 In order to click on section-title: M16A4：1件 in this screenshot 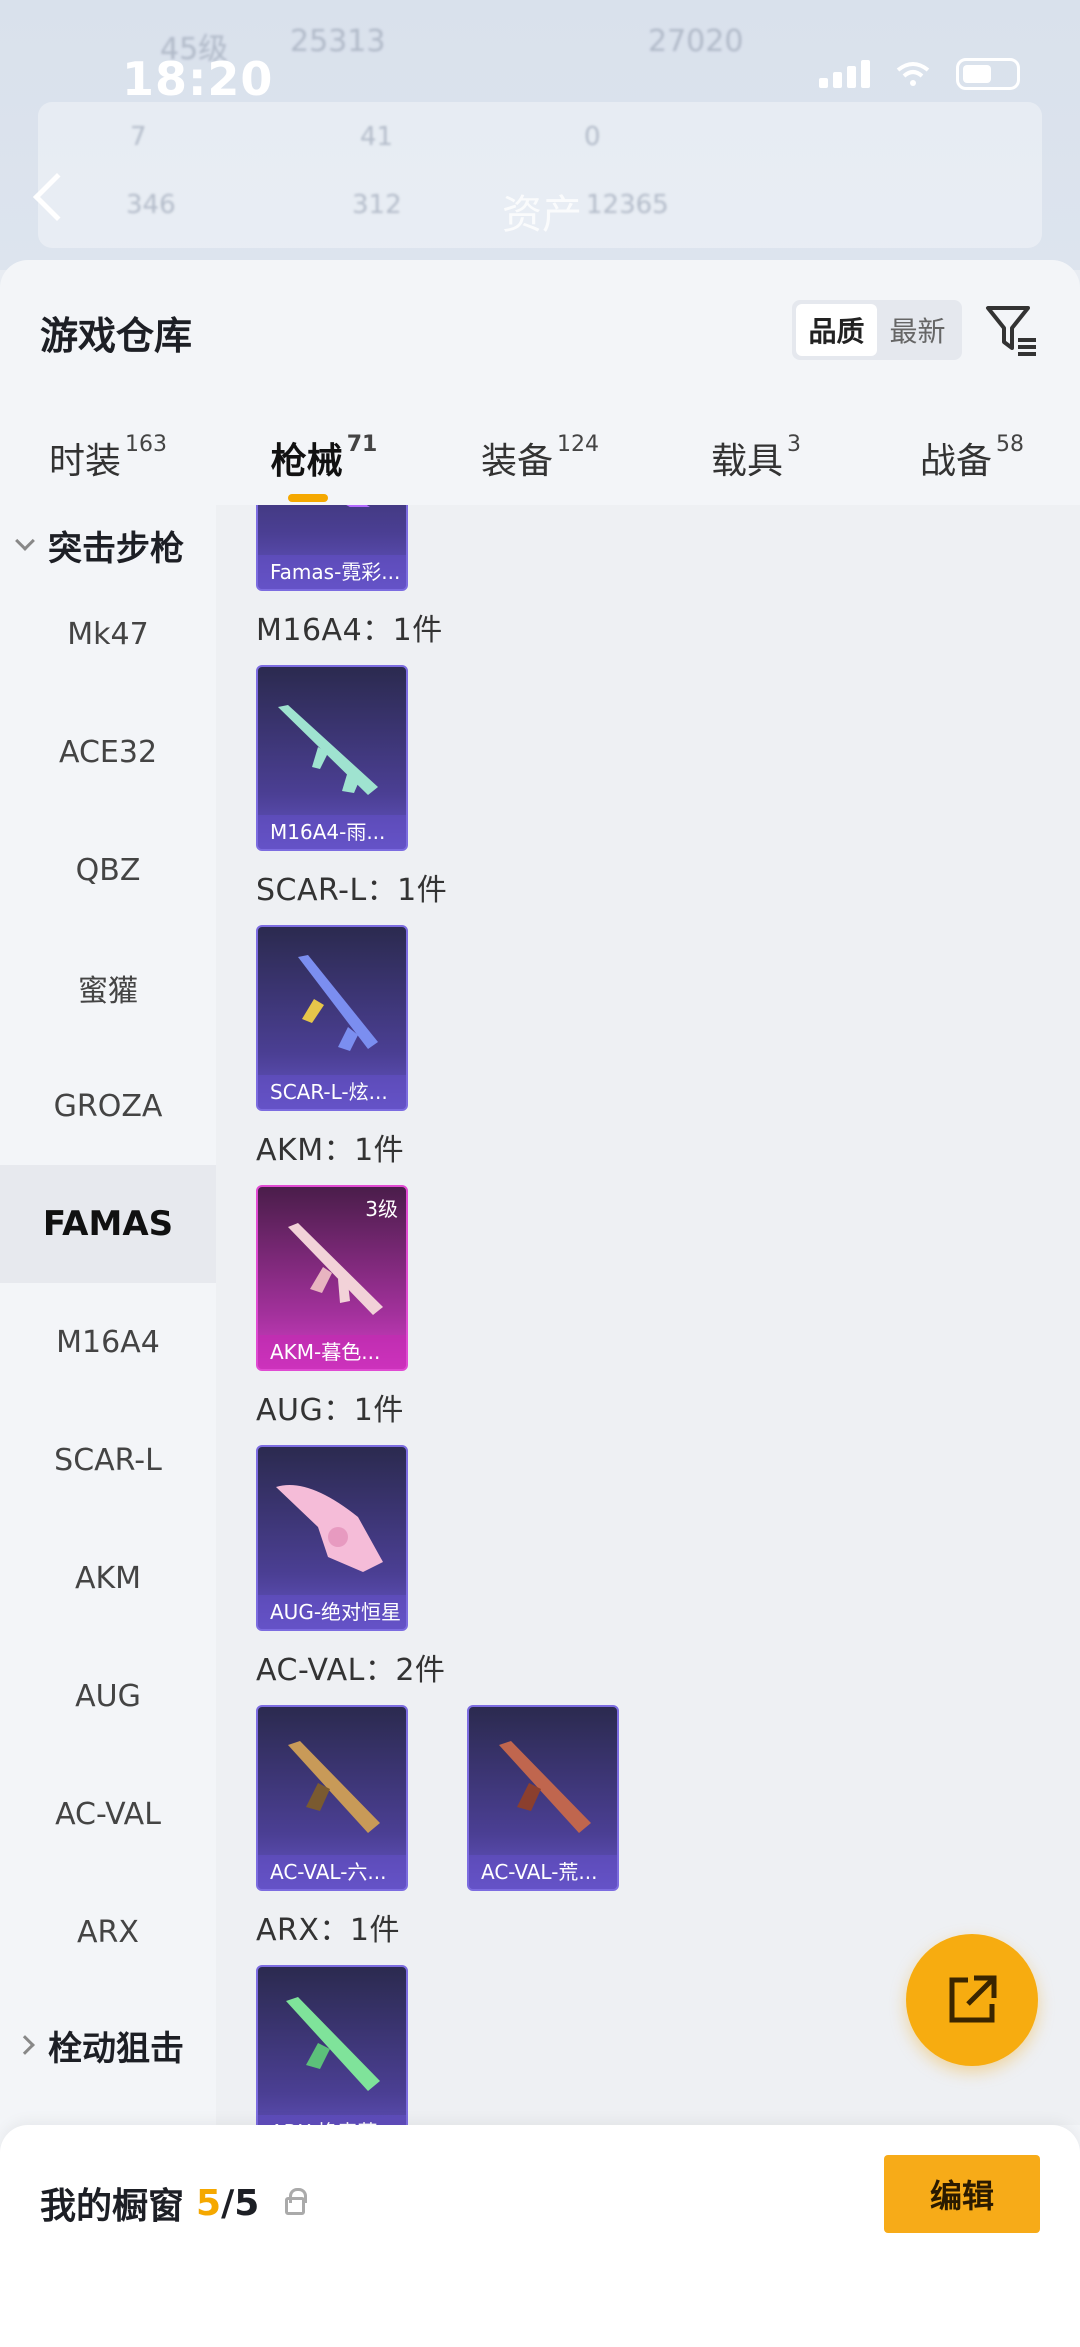, I will do `click(349, 630)`.